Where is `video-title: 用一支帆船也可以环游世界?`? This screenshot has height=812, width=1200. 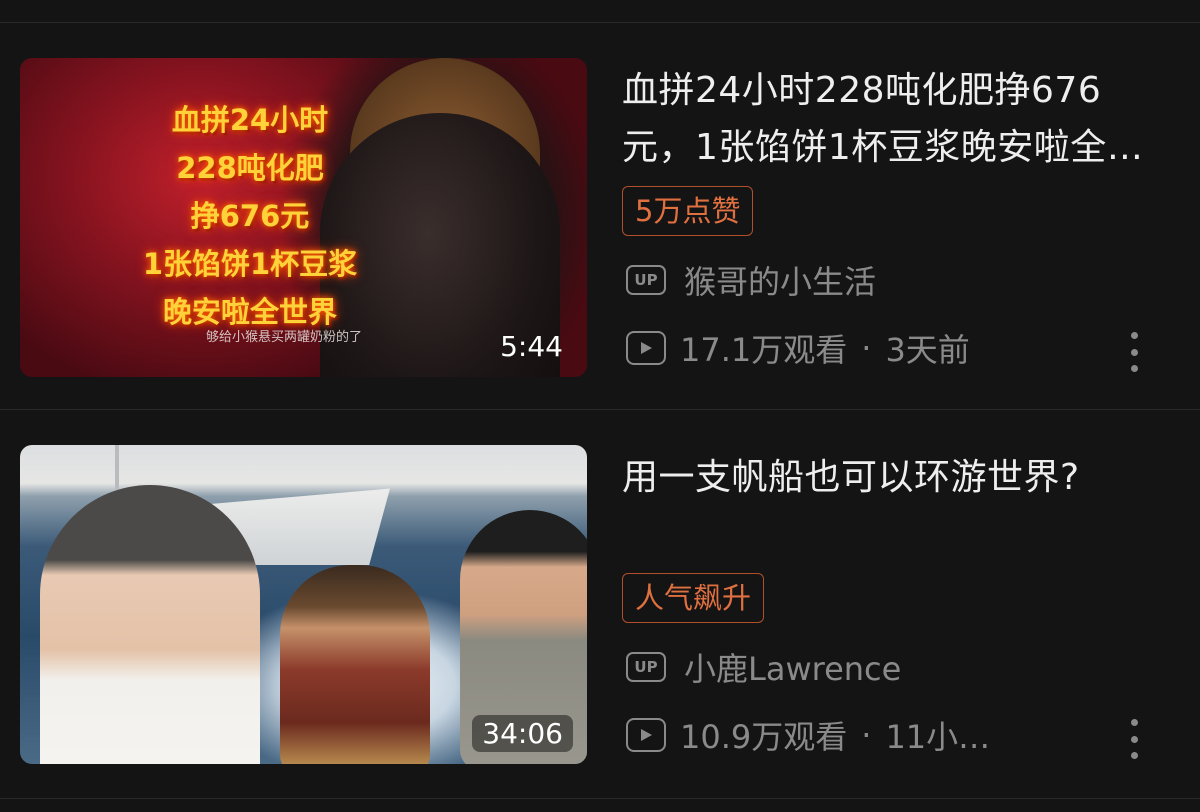 video-title: 用一支帆船也可以环游世界? is located at coordinates (892, 506).